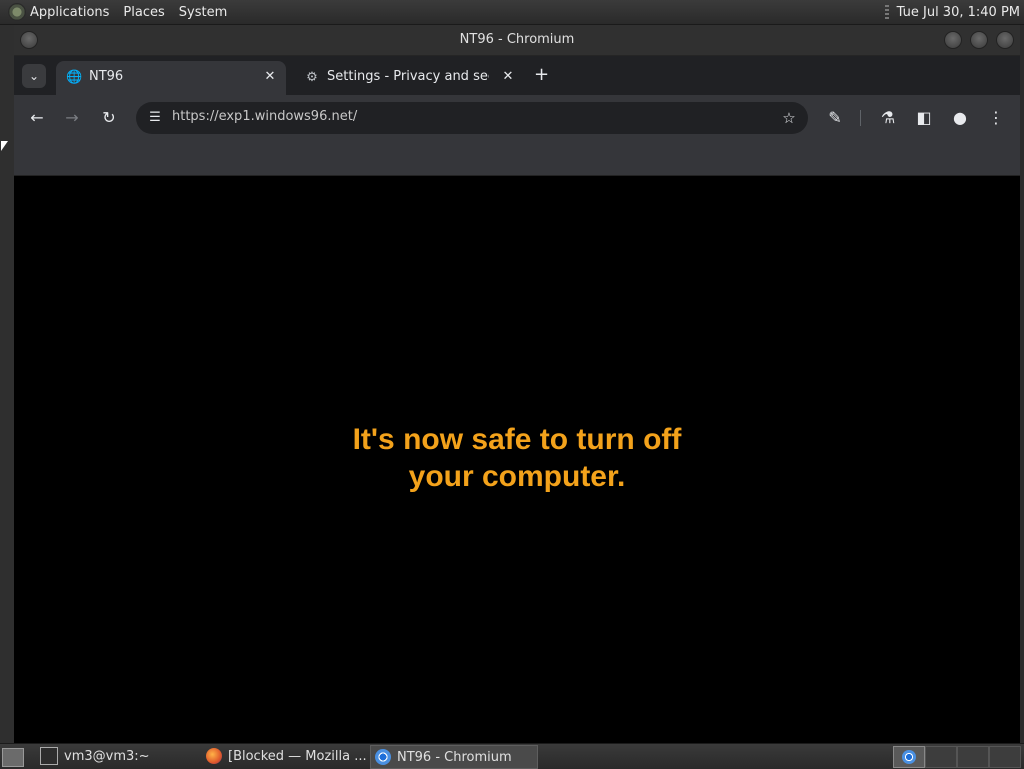  Describe the element at coordinates (996, 118) in the screenshot. I see `more-menu-icon: ⋮` at that location.